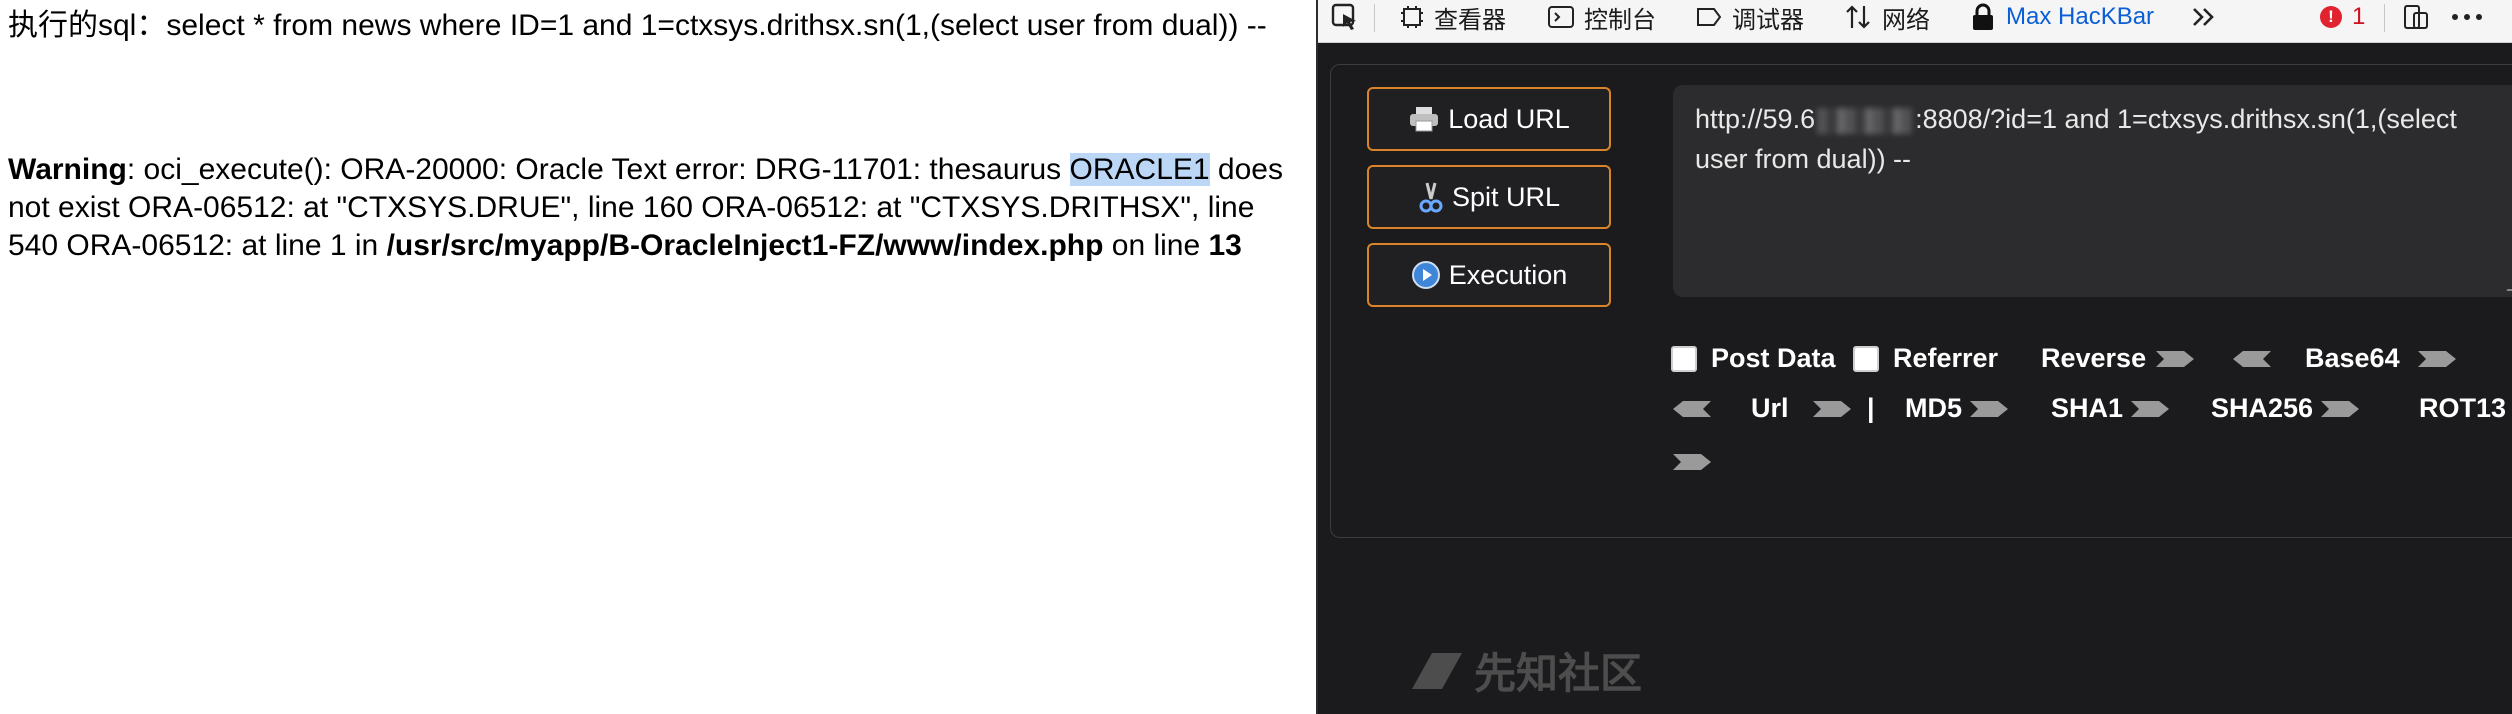  Describe the element at coordinates (1437, 670) in the screenshot. I see `xianzhi-logo-icon` at that location.